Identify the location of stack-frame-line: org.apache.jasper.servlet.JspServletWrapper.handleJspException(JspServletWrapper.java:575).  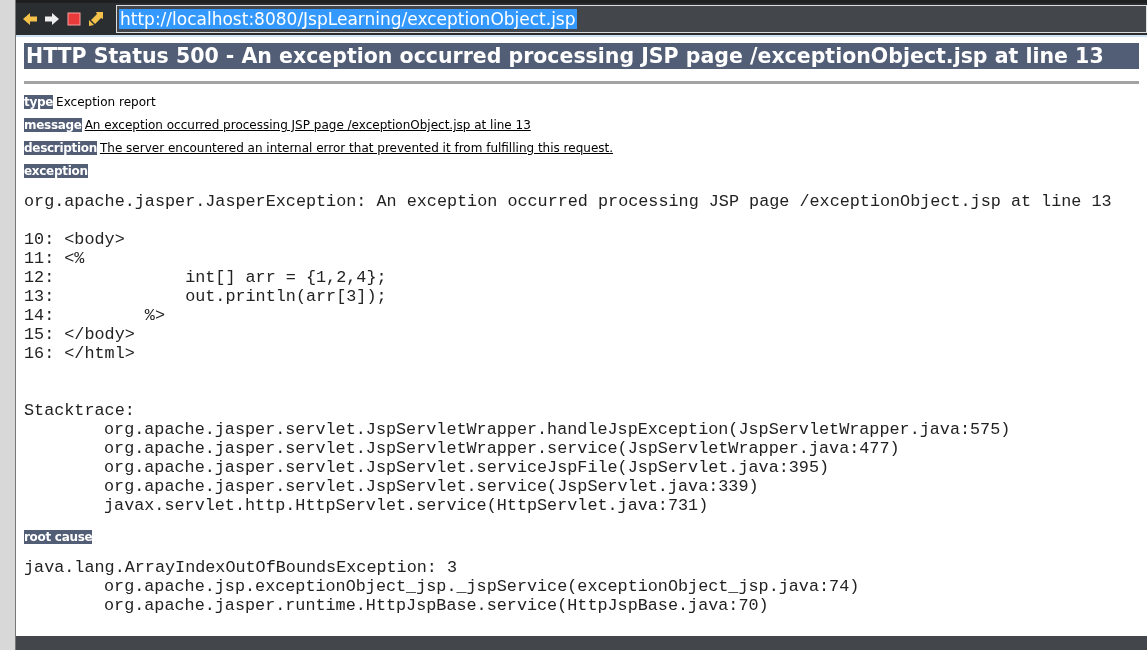
(557, 429).